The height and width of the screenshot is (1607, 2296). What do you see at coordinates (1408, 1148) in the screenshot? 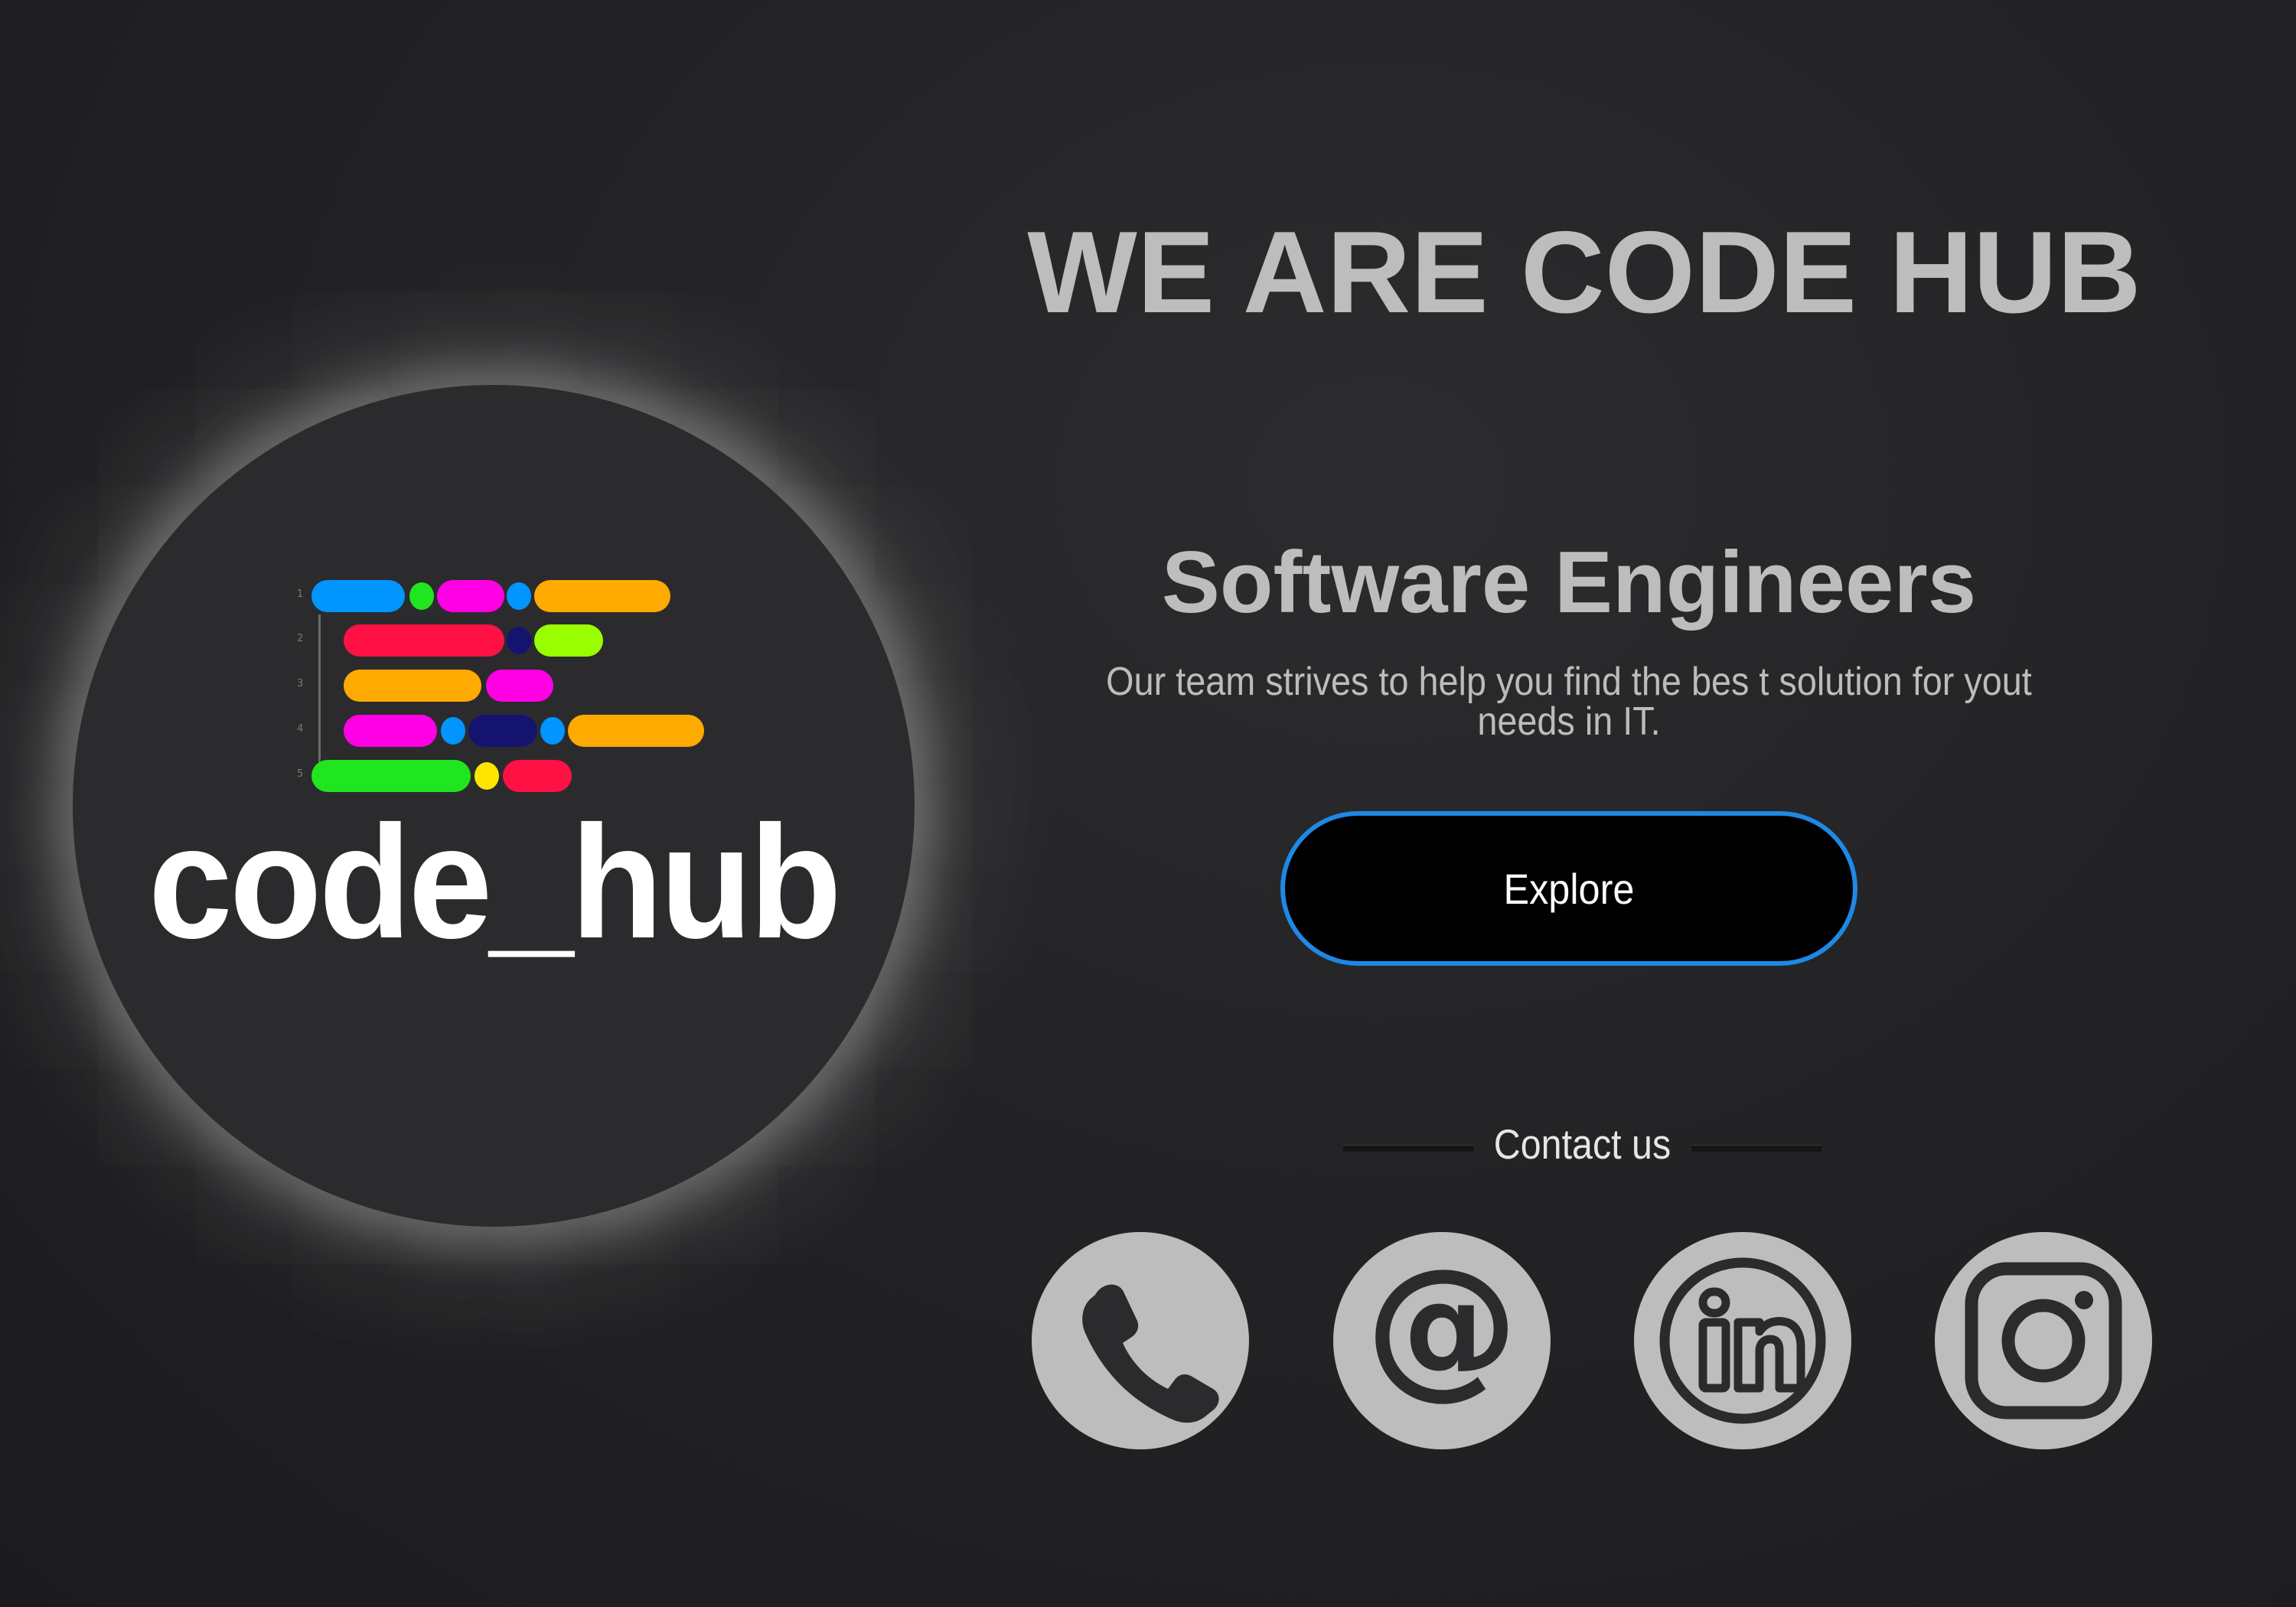
I see `contact-divider-left` at bounding box center [1408, 1148].